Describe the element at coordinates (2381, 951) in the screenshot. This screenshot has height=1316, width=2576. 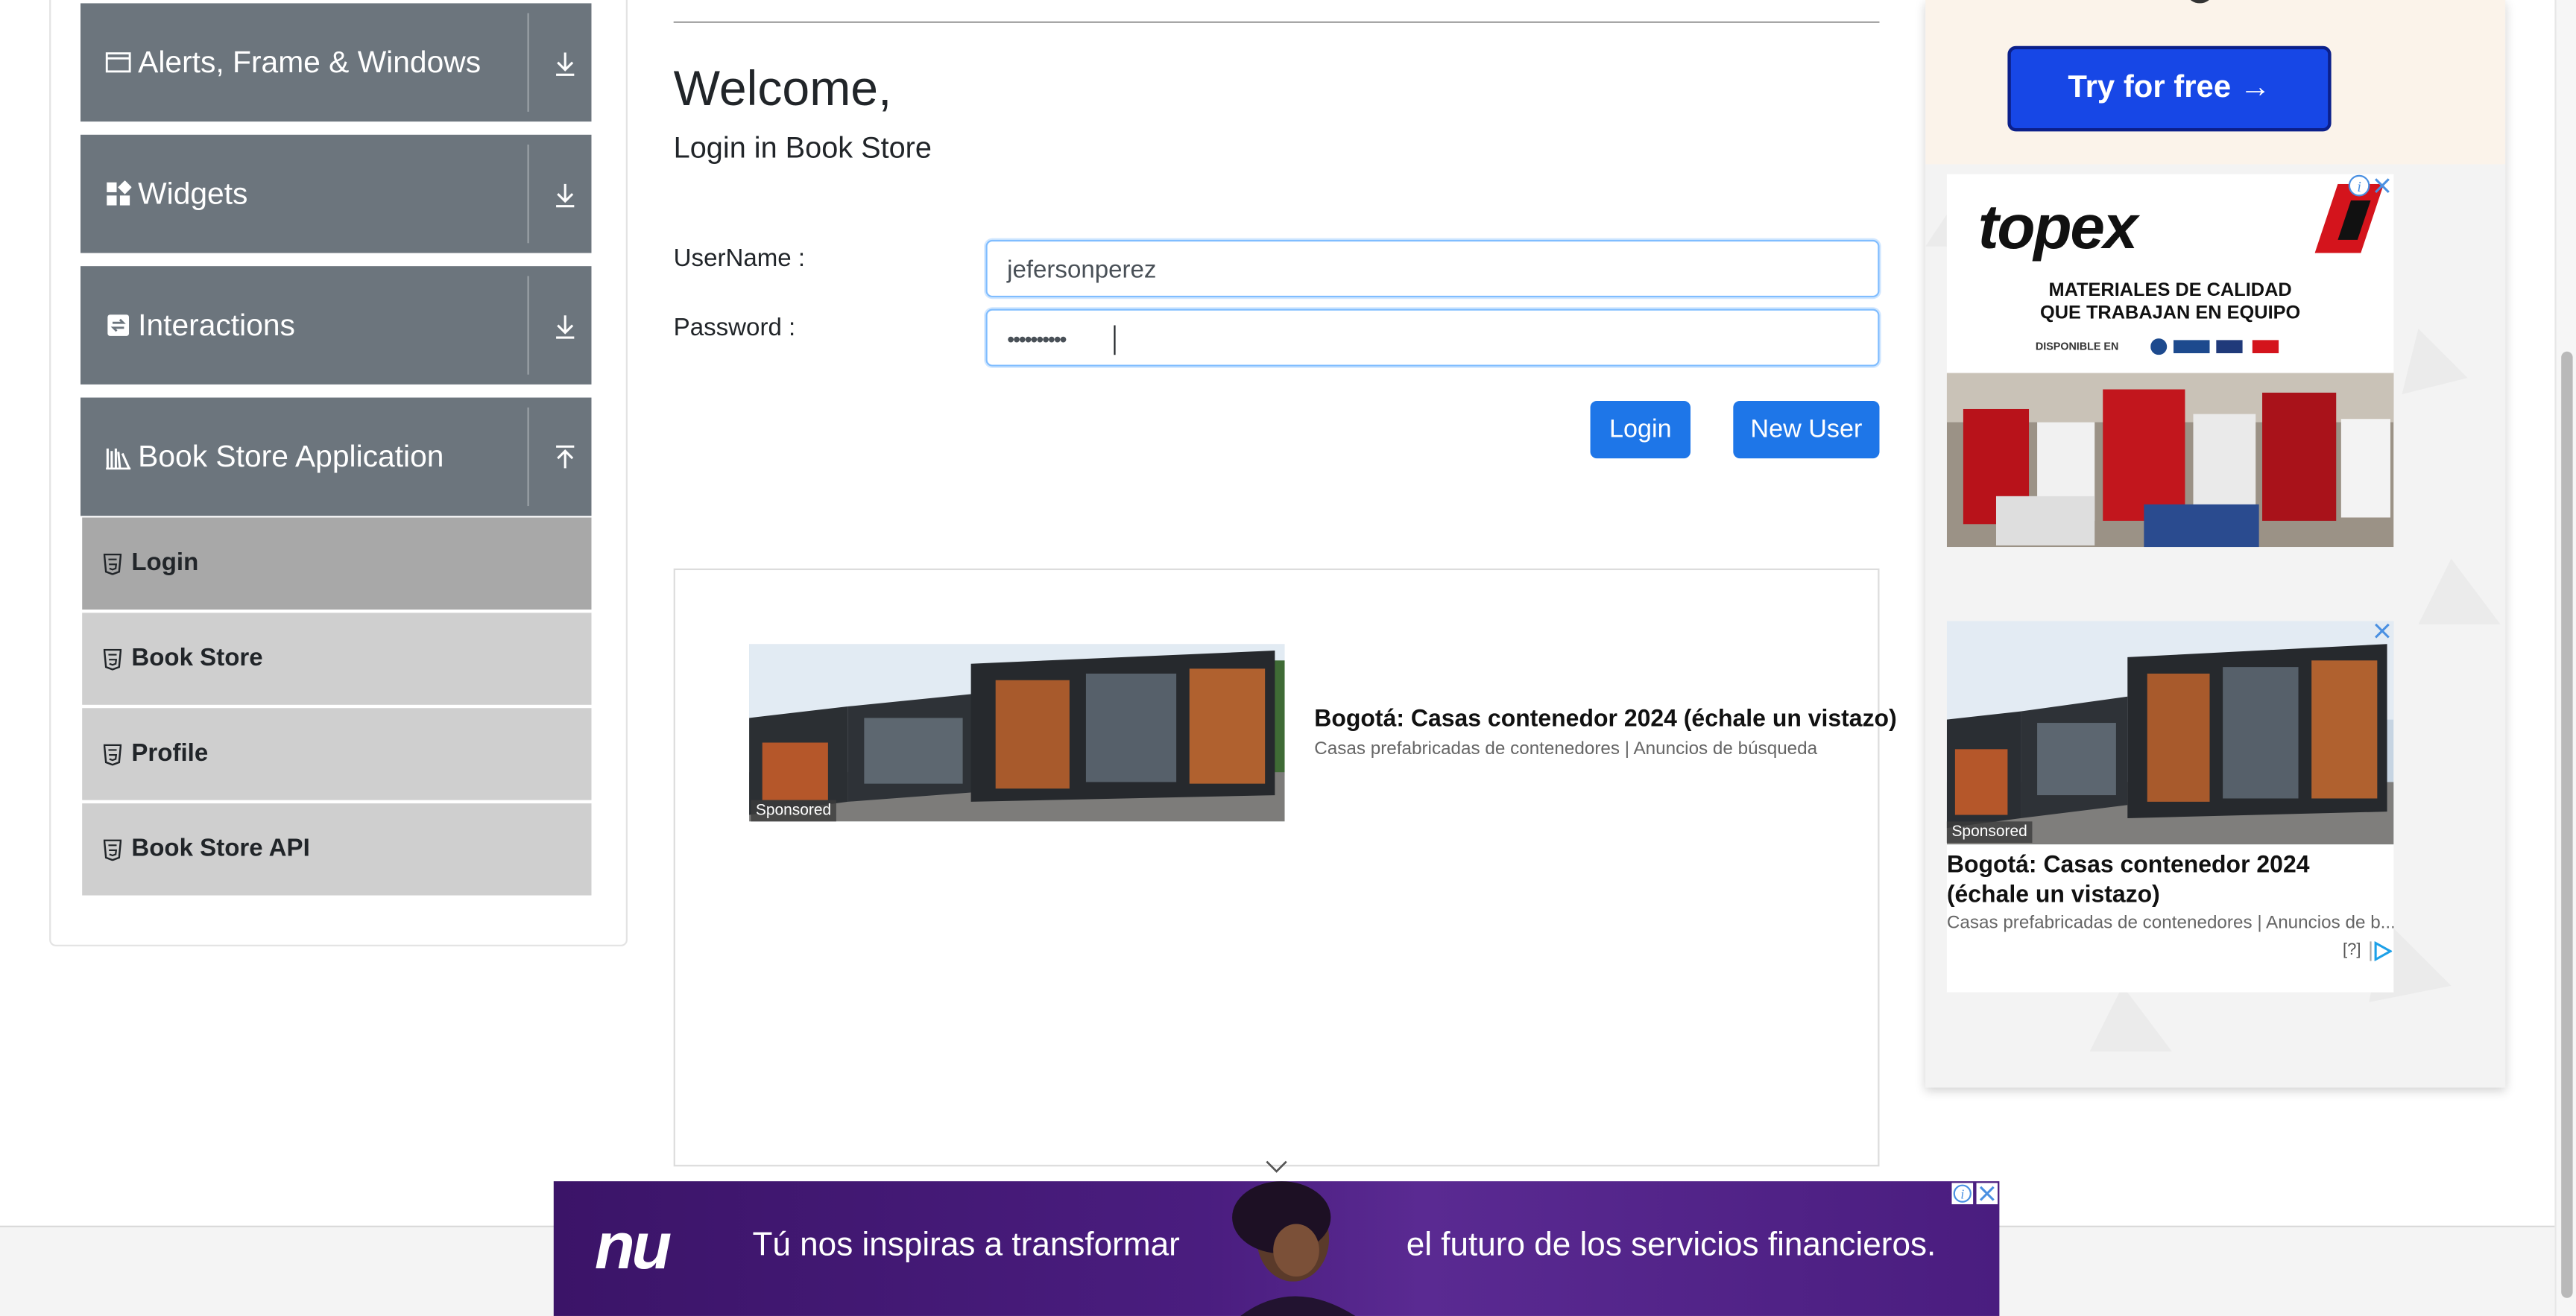
I see `adchoices-icon` at that location.